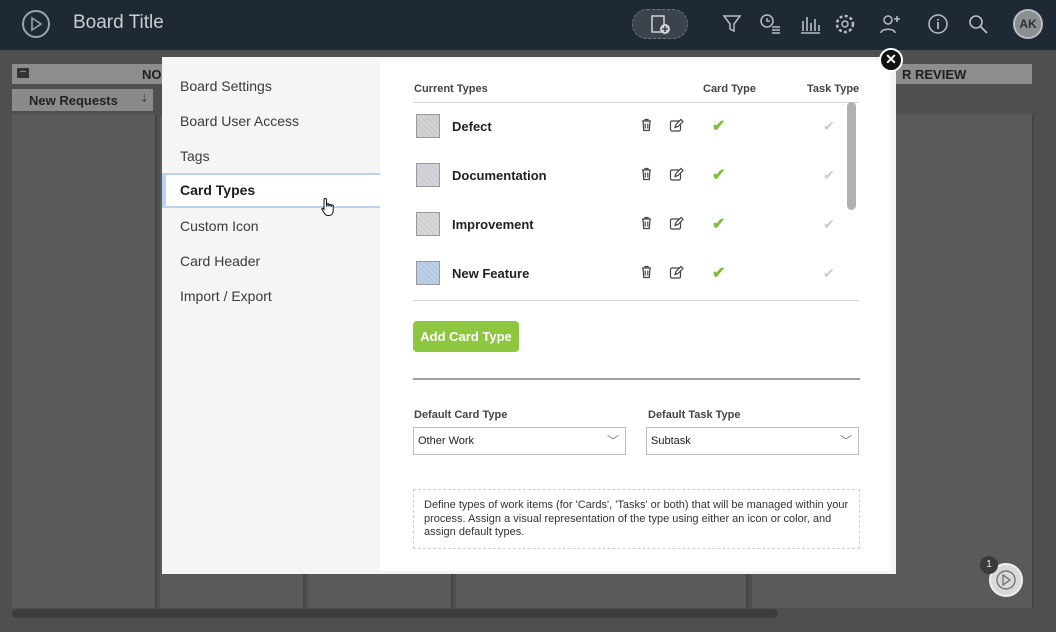 The width and height of the screenshot is (1056, 632). Describe the element at coordinates (891, 60) in the screenshot. I see `close-modal-button: ✕` at that location.